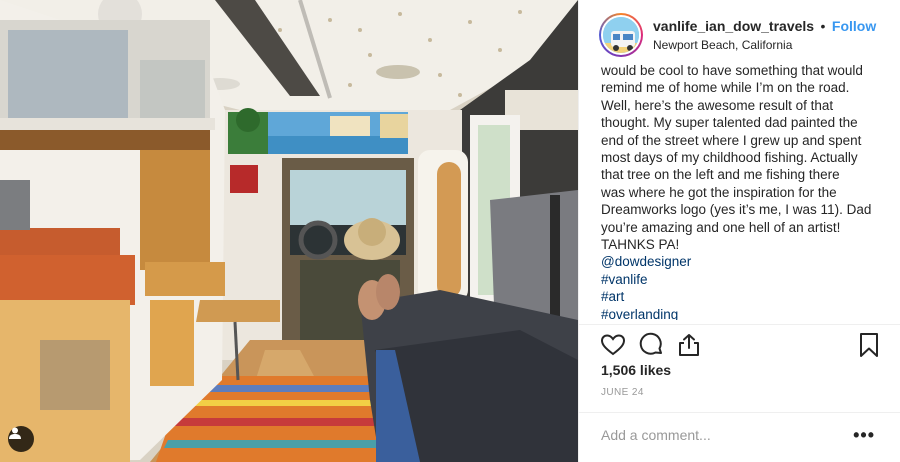  I want to click on follow-button: Follow, so click(854, 26).